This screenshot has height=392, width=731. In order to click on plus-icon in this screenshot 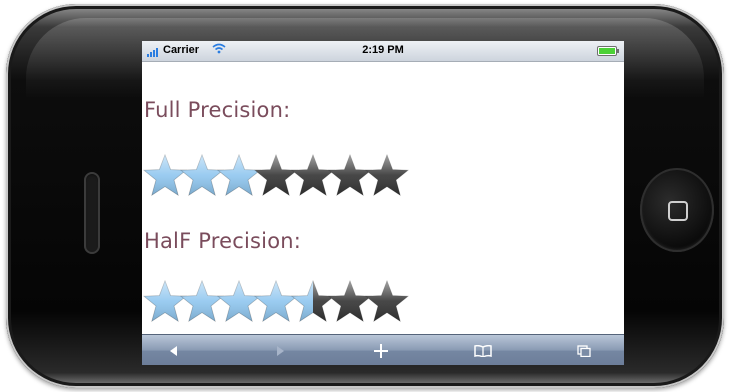, I will do `click(381, 351)`.